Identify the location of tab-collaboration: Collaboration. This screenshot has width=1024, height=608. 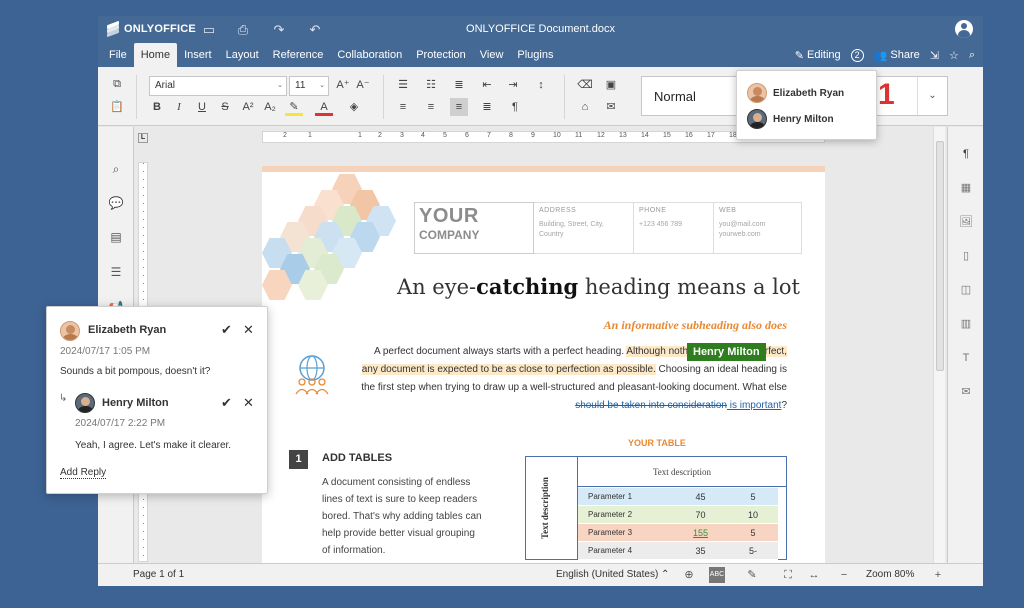
(369, 55).